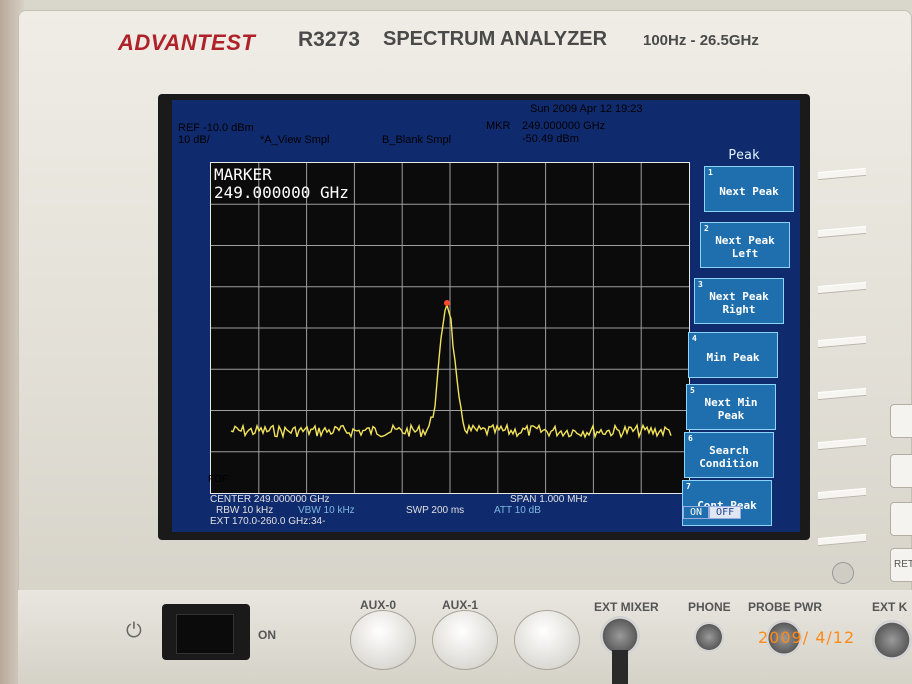 This screenshot has width=912, height=684. Describe the element at coordinates (626, 607) in the screenshot. I see `ext-mixer-label: EXT MIXER` at that location.